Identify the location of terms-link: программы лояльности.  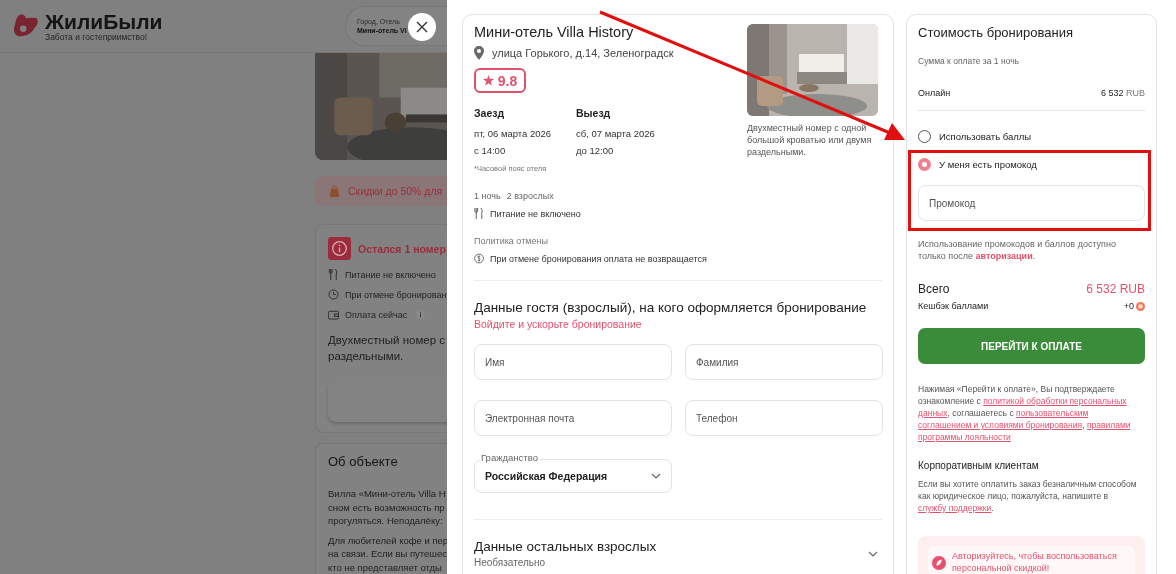
(964, 437).